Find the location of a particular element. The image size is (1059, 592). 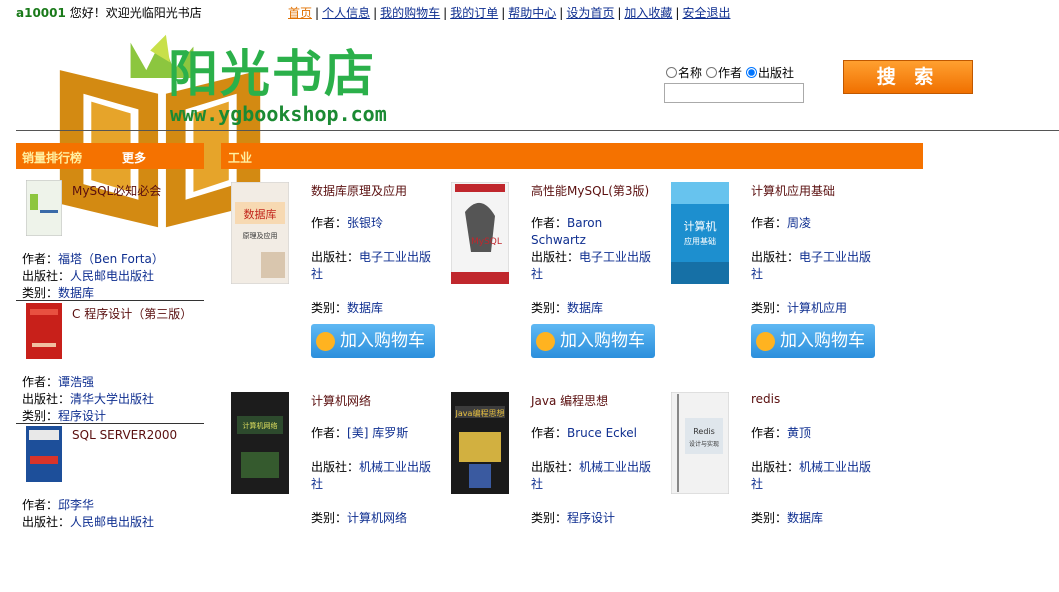

bestseller-title: 销量排行榜 is located at coordinates (52, 158).